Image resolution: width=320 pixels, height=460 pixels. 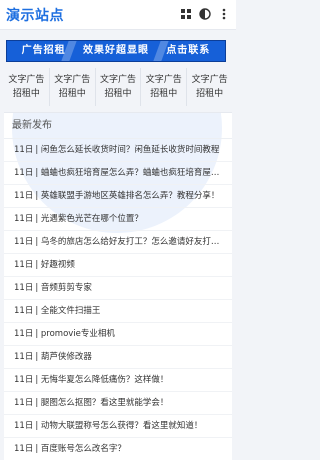 I want to click on post-title: 腿图怎么抠图？看这里就能学会！, so click(x=105, y=403).